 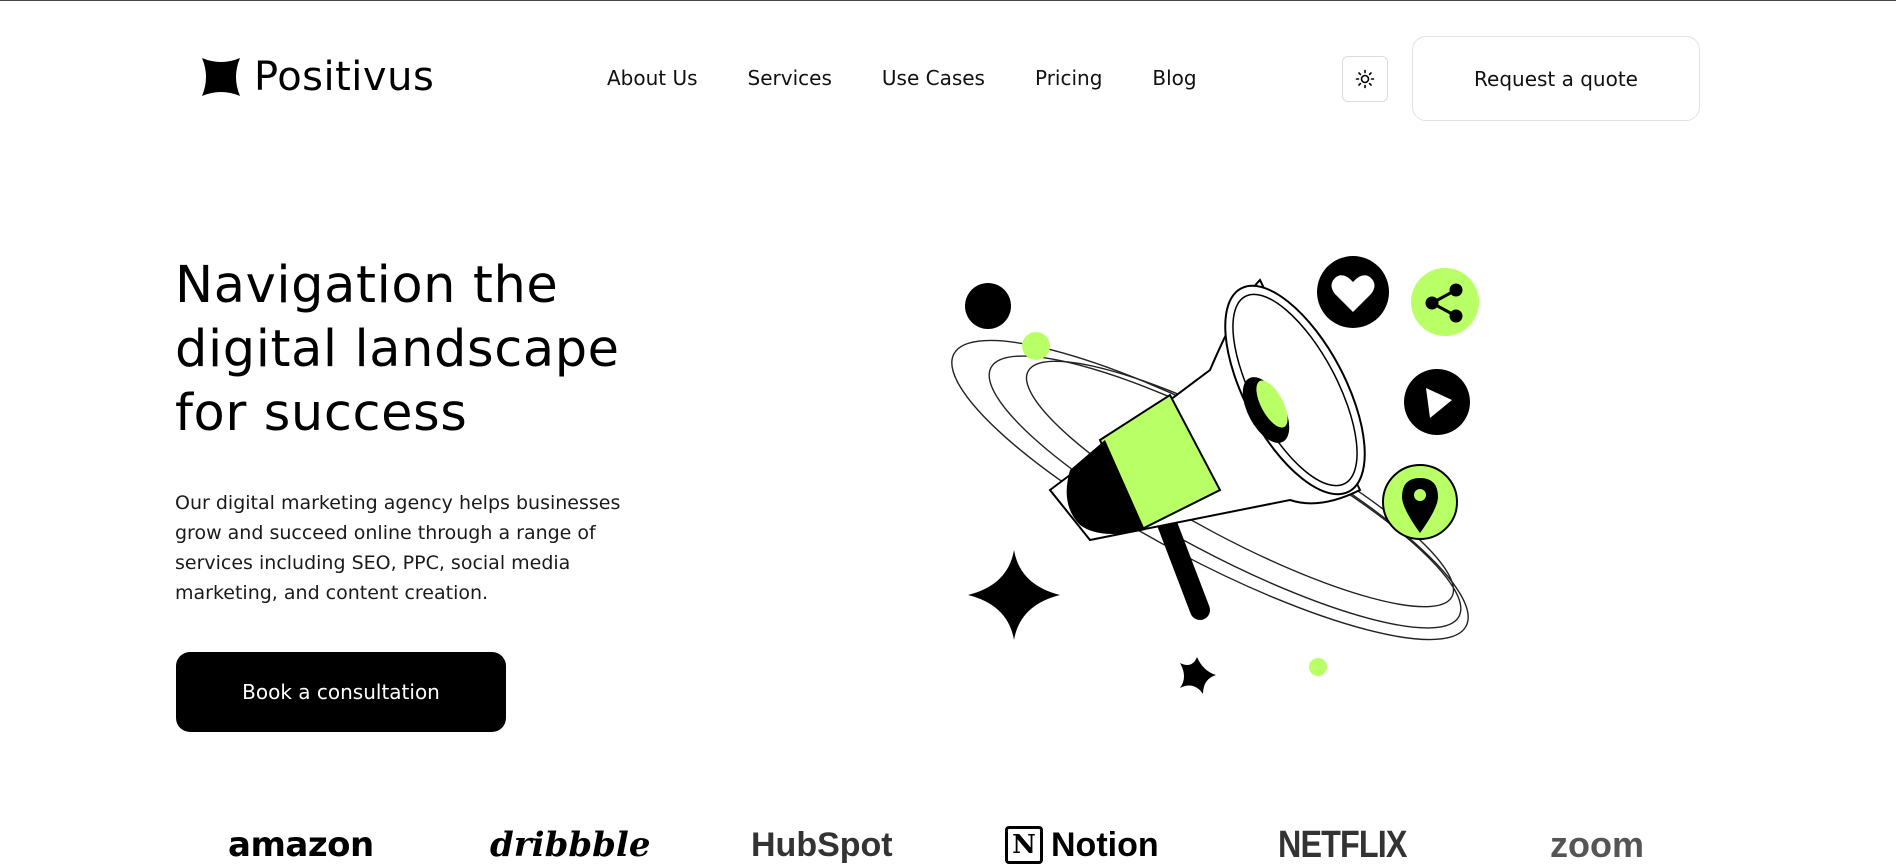 I want to click on brand-logo-zoom: zoom, so click(x=1597, y=844).